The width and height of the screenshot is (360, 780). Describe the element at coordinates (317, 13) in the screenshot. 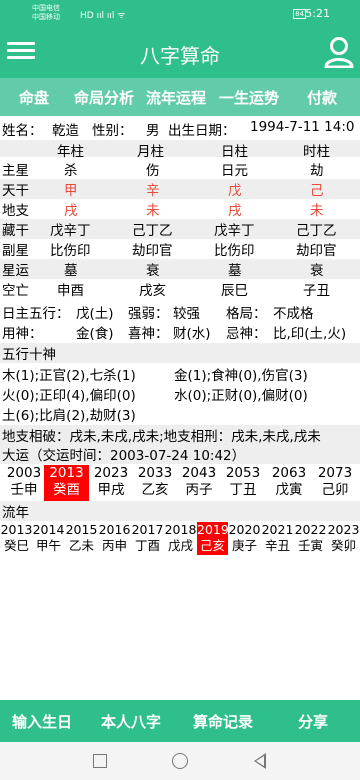

I see `clock: 5:21` at that location.